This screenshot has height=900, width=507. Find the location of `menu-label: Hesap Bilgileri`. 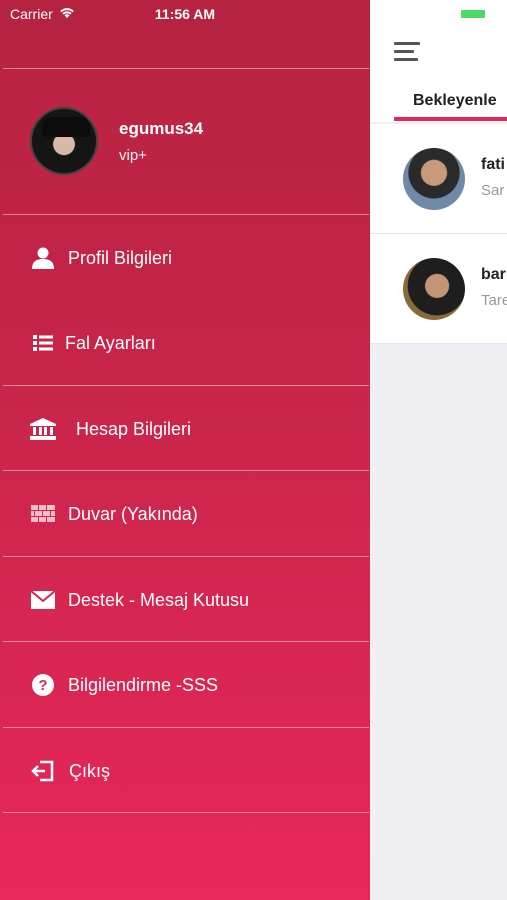

menu-label: Hesap Bilgileri is located at coordinates (134, 428).